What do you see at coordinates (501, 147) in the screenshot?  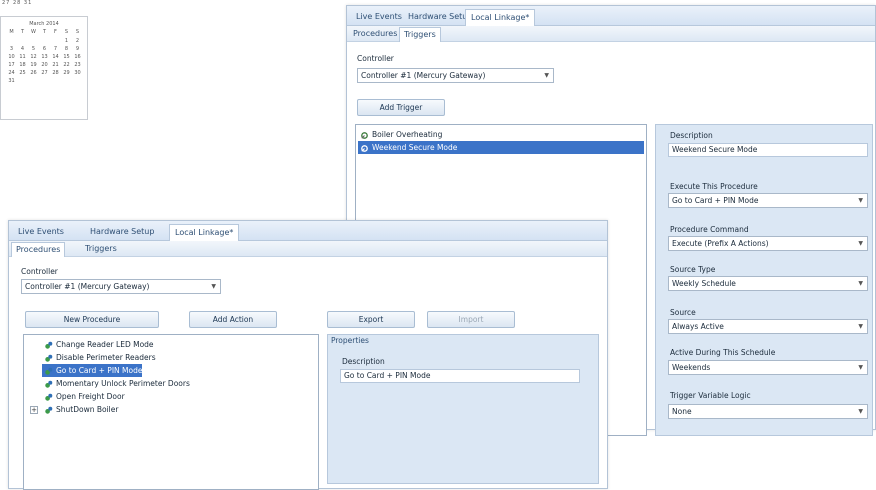 I see `trigger-item-selected: Weekend Secure Mode` at bounding box center [501, 147].